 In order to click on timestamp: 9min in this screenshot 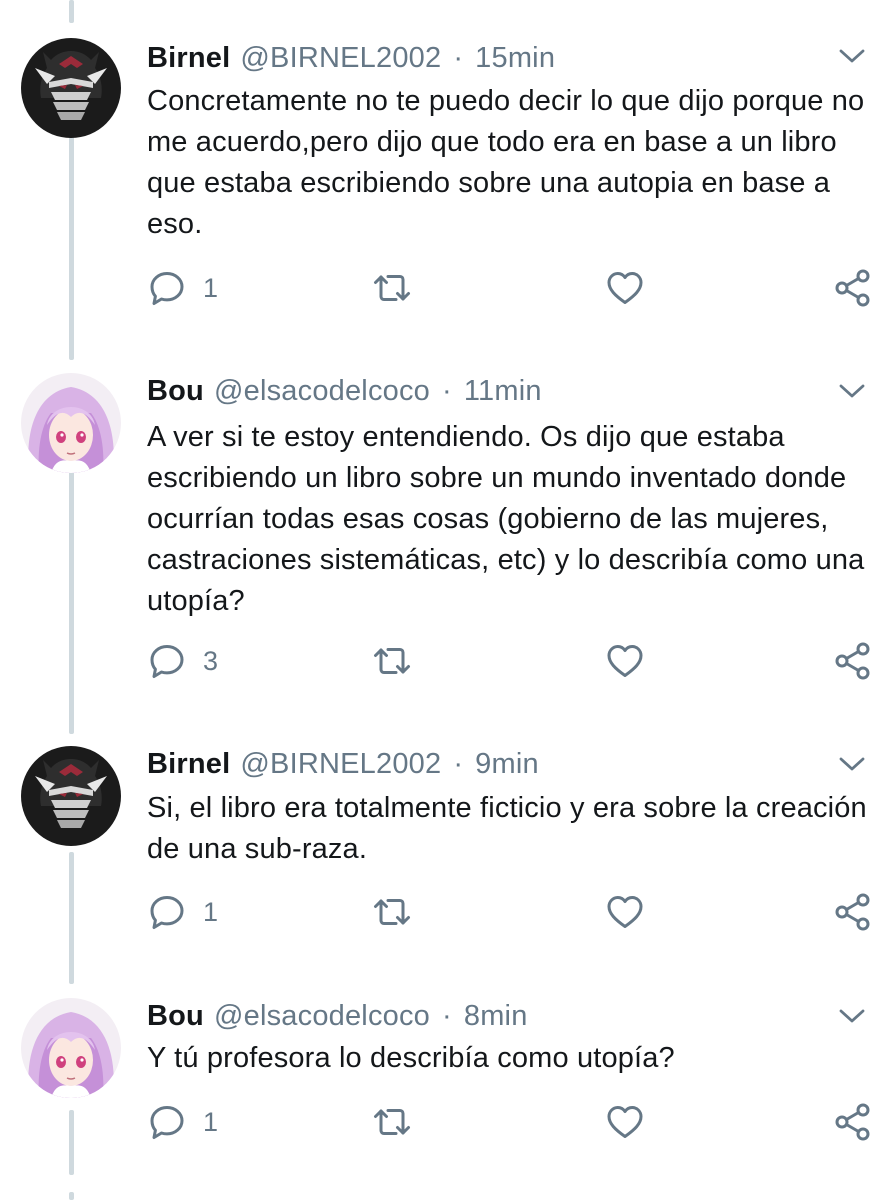, I will do `click(507, 764)`.